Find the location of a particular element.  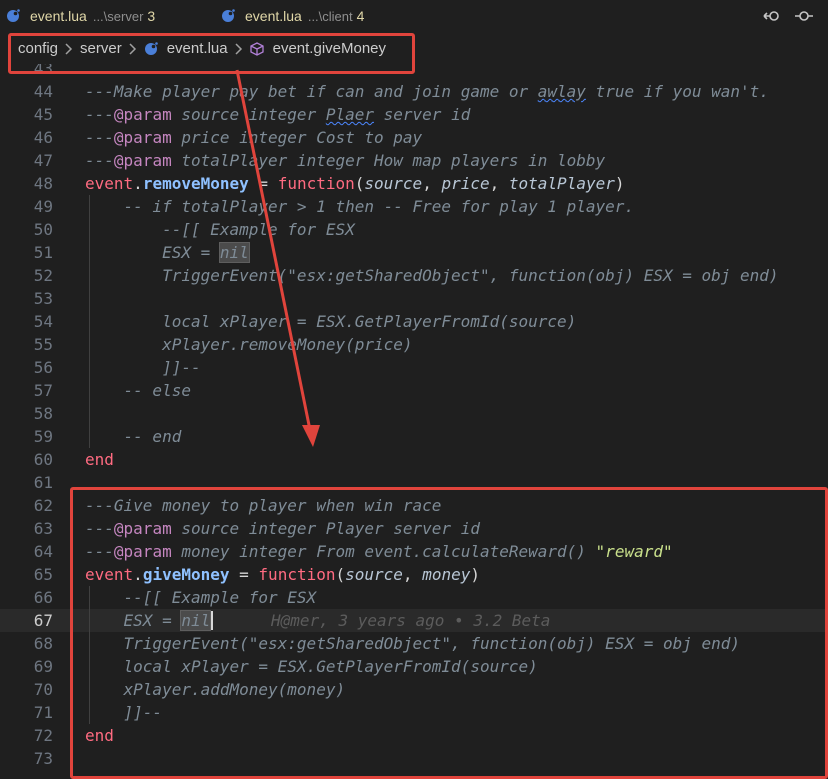

code-line: 51 ESX = nil is located at coordinates (414, 252).